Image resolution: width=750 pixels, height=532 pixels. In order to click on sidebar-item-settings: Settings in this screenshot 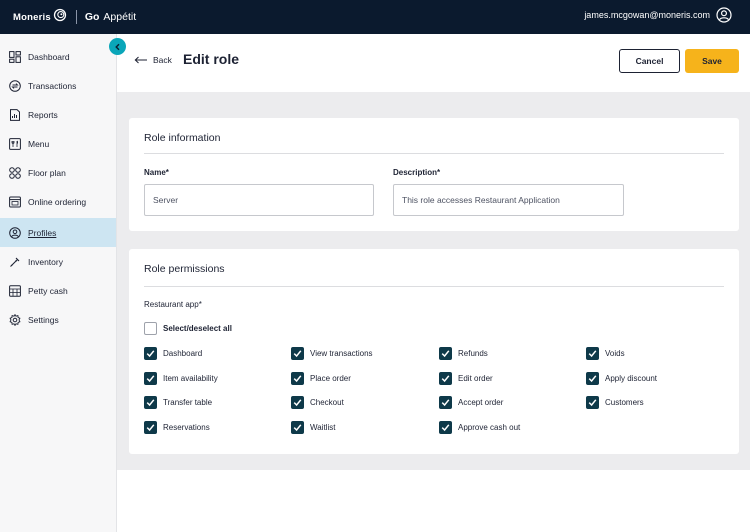, I will do `click(58, 319)`.